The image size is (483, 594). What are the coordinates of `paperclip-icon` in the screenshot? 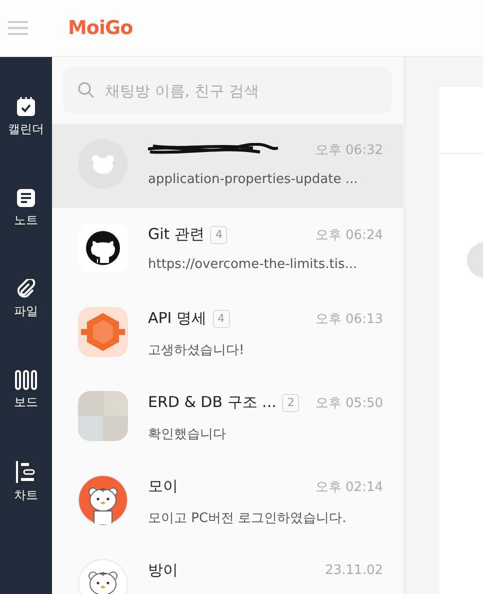 It's located at (26, 289).